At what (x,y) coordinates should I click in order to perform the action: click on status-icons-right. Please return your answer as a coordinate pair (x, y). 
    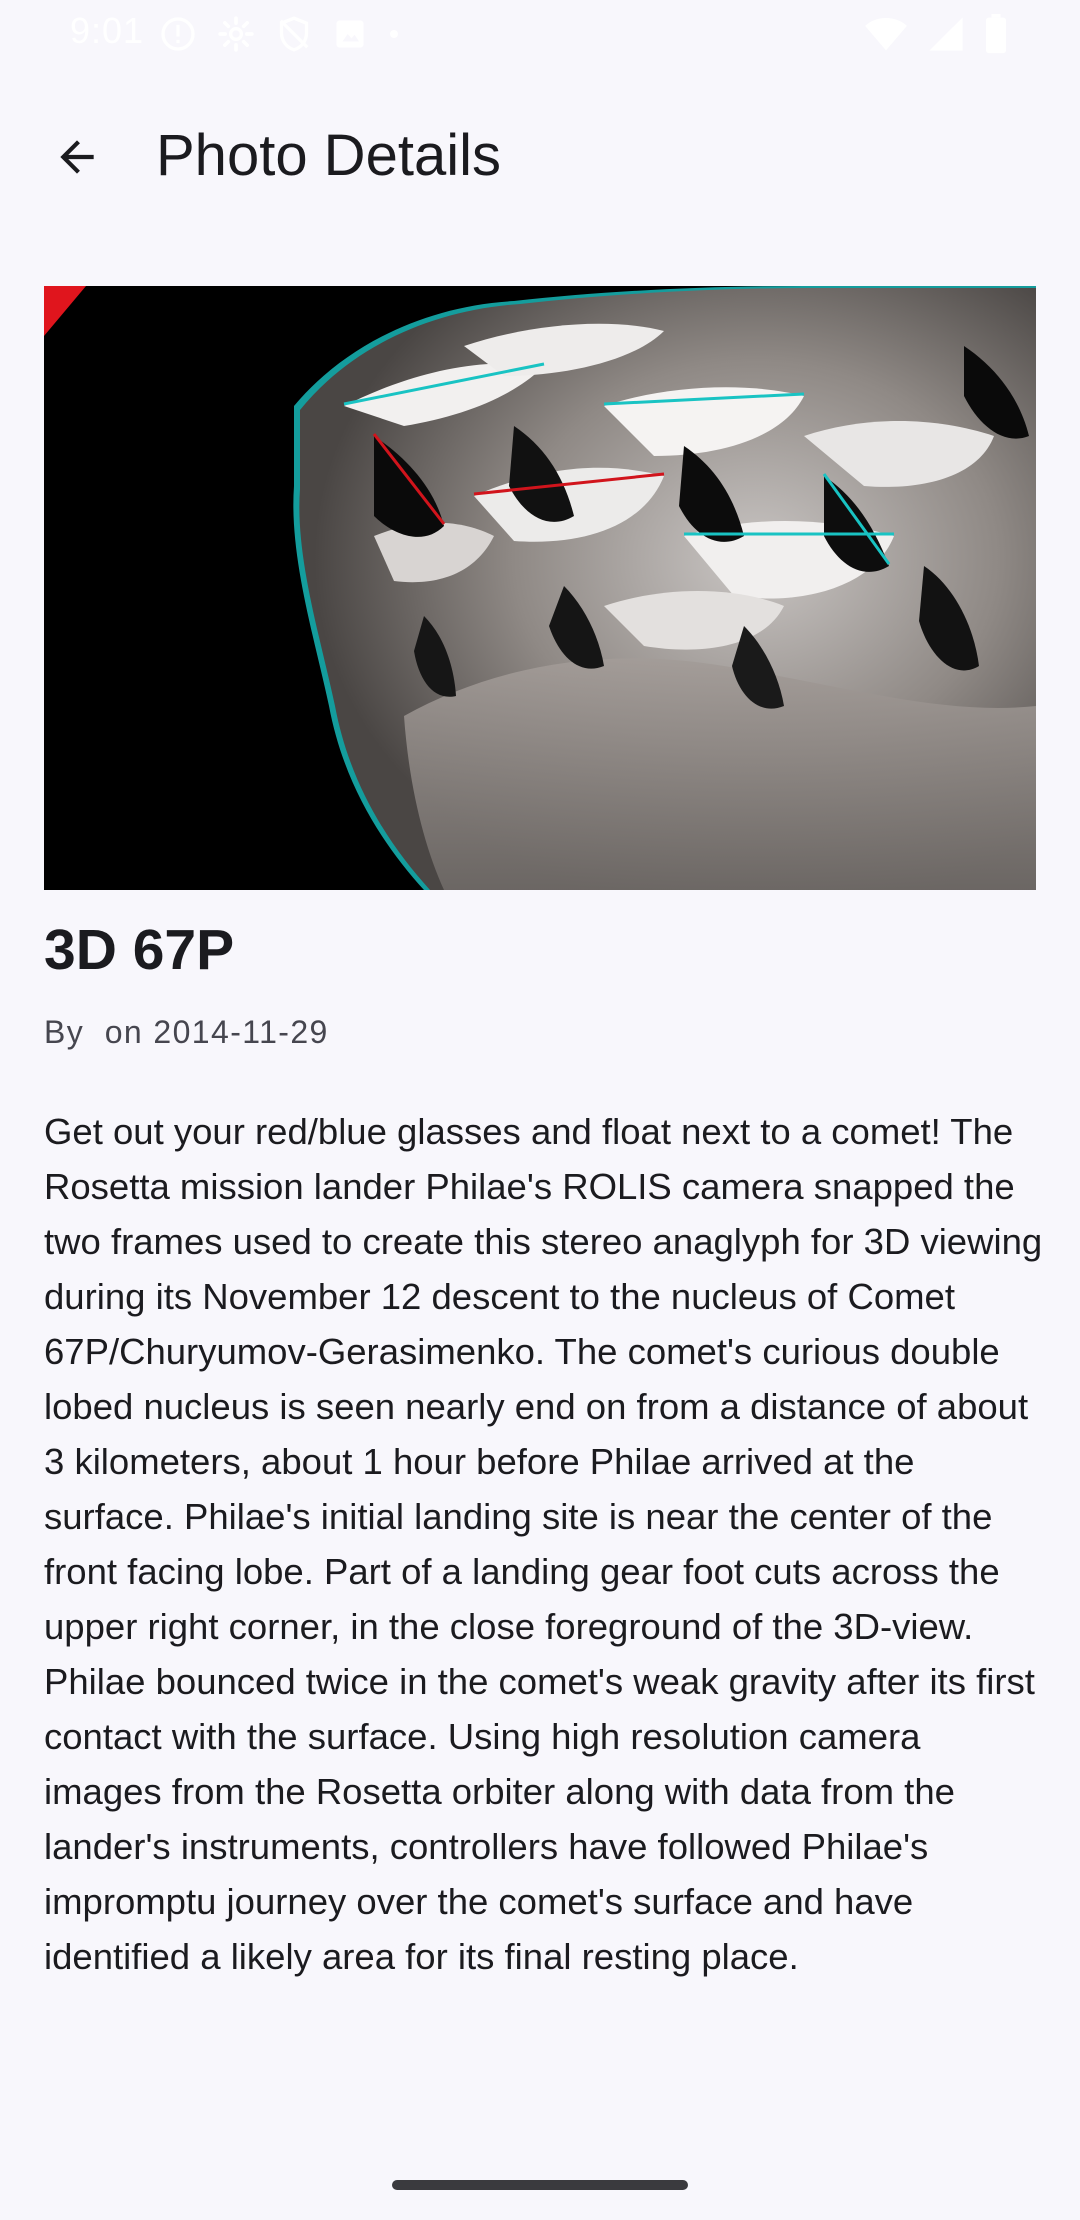
    Looking at the image, I should click on (936, 34).